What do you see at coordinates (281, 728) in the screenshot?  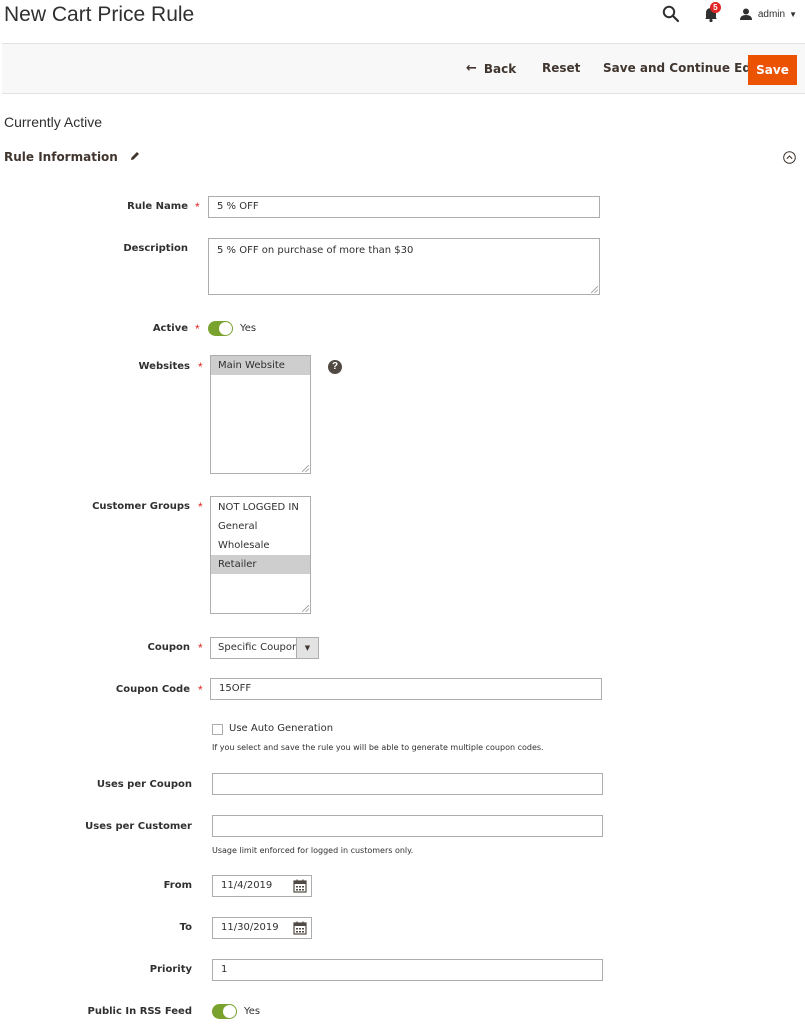 I see `auto-generation-label: Use Auto Generation` at bounding box center [281, 728].